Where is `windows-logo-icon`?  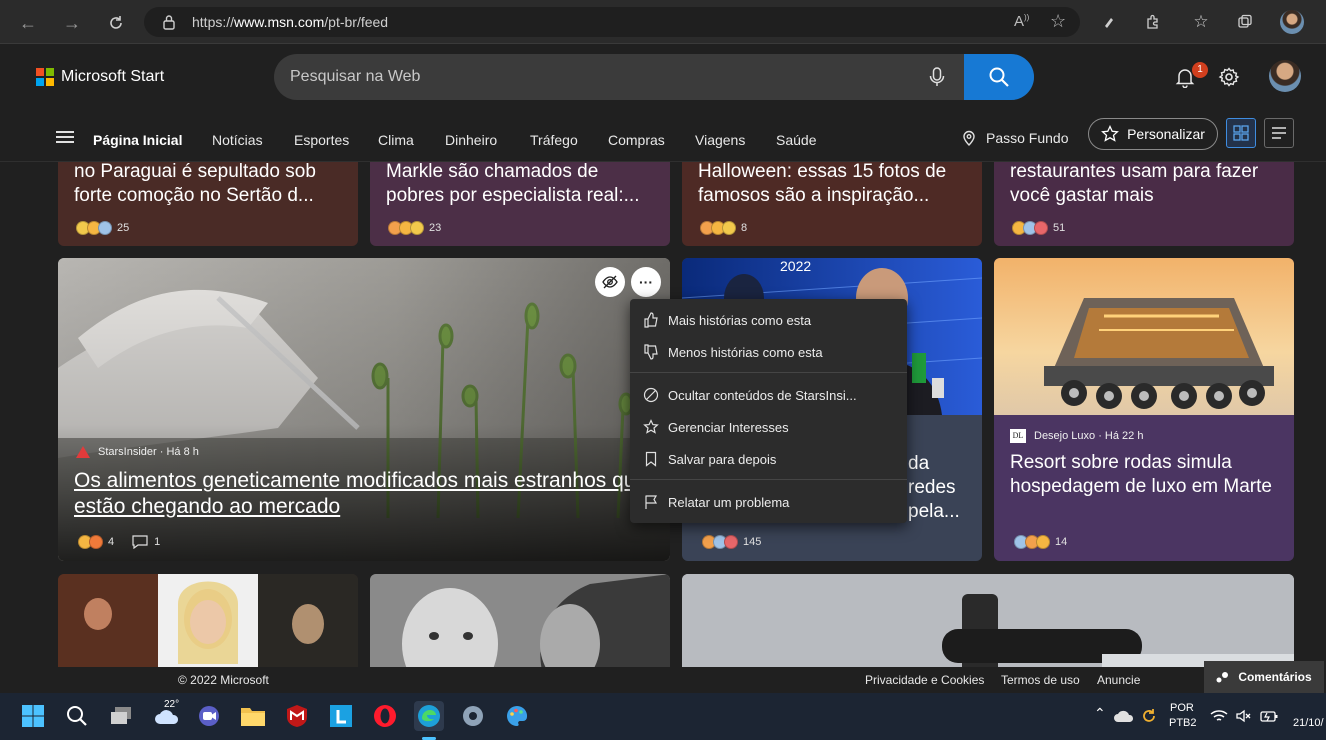 windows-logo-icon is located at coordinates (33, 716).